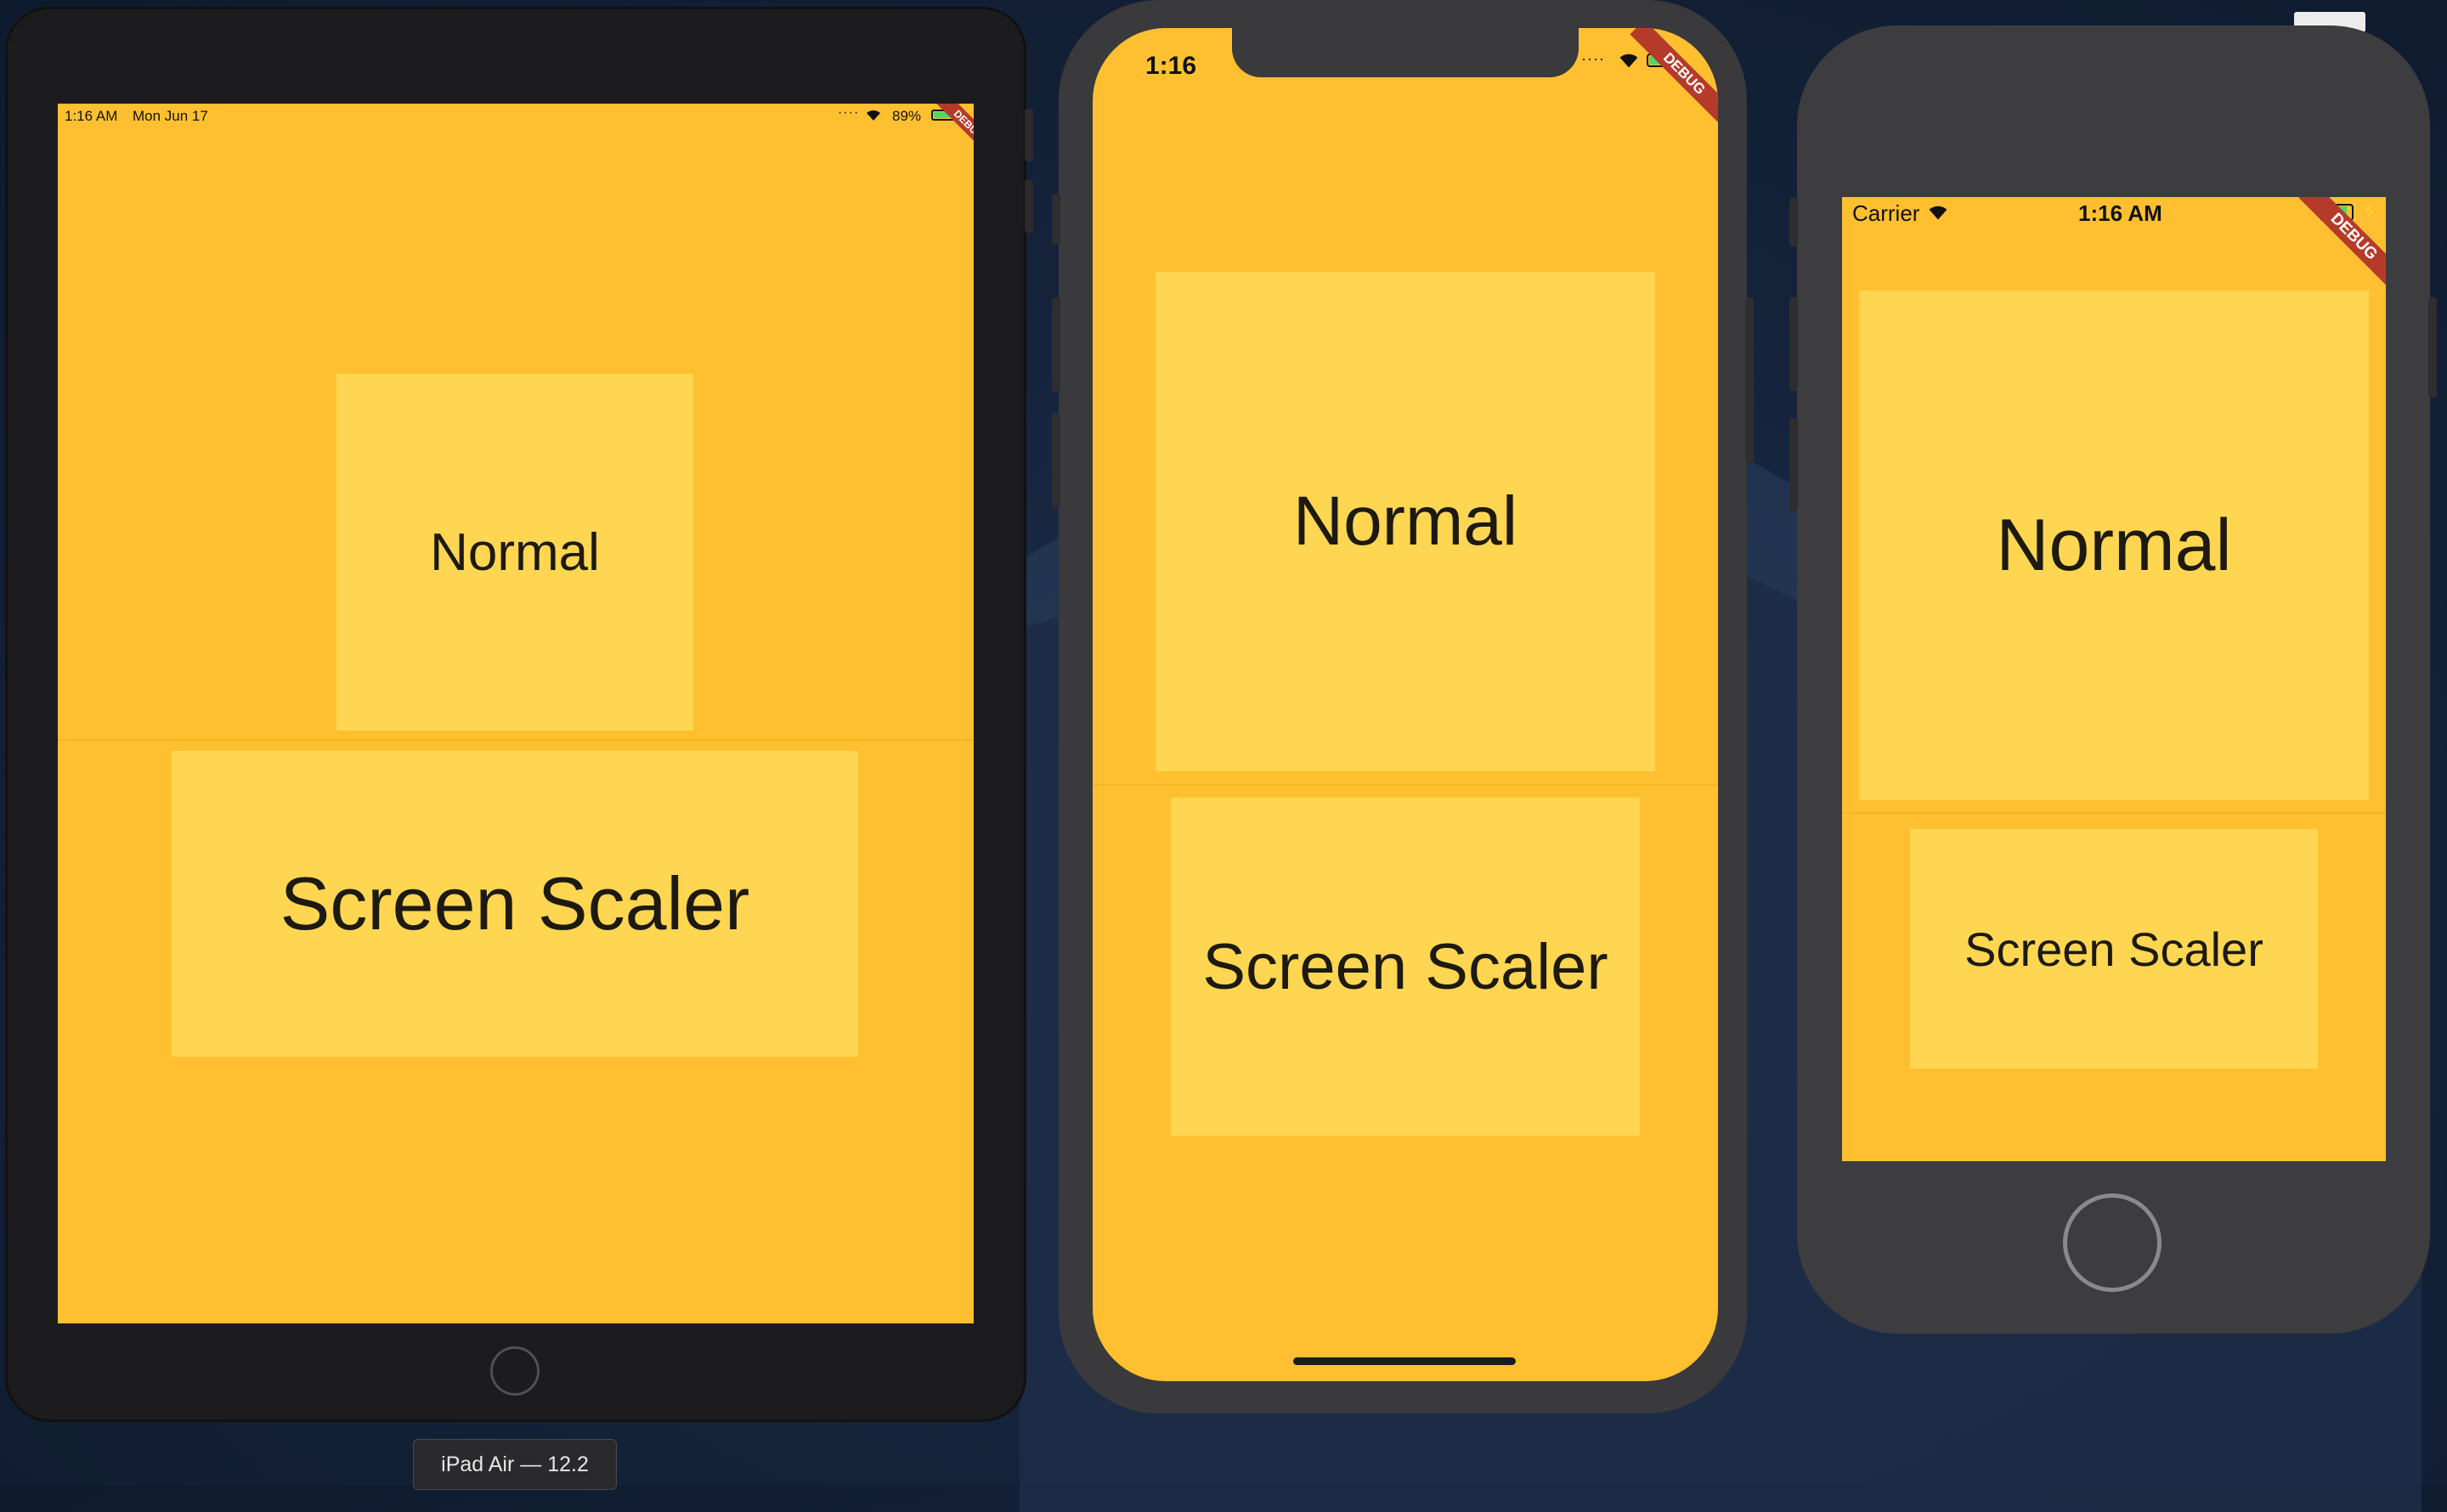 The image size is (2447, 1512). Describe the element at coordinates (1056, 461) in the screenshot. I see `iphone-x-side-button-volume-down` at that location.